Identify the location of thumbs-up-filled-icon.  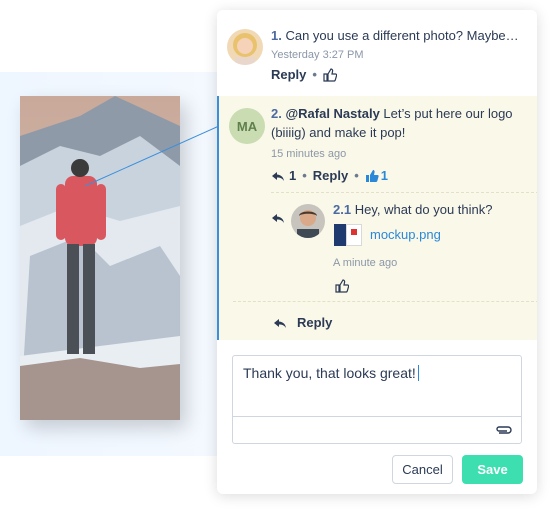
(372, 176).